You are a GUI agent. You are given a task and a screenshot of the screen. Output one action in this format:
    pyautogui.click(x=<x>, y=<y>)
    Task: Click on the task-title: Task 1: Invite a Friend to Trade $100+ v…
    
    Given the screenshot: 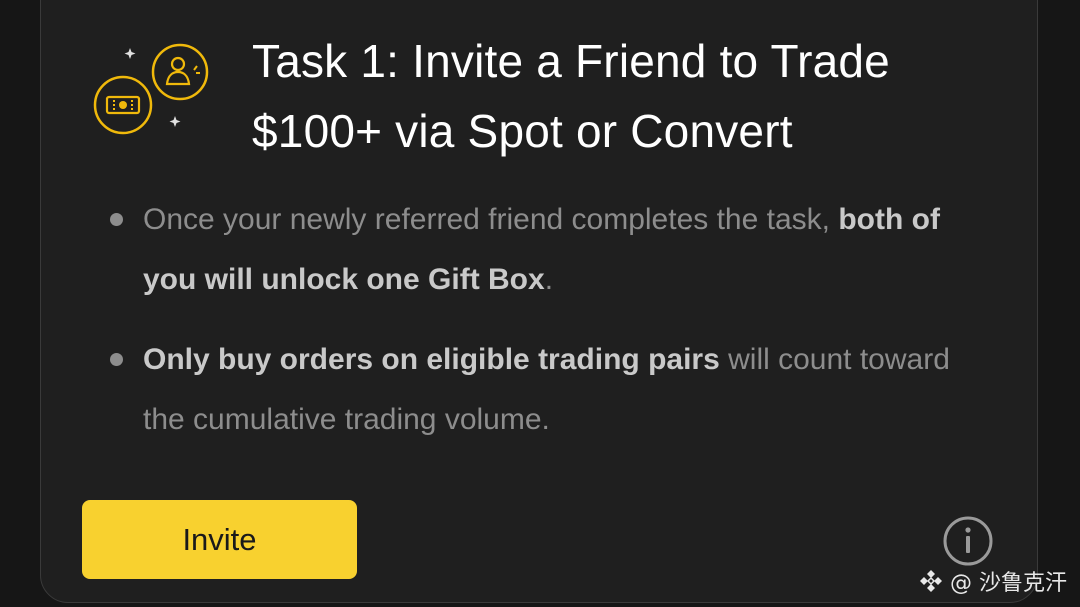 What is the action you would take?
    pyautogui.click(x=571, y=96)
    